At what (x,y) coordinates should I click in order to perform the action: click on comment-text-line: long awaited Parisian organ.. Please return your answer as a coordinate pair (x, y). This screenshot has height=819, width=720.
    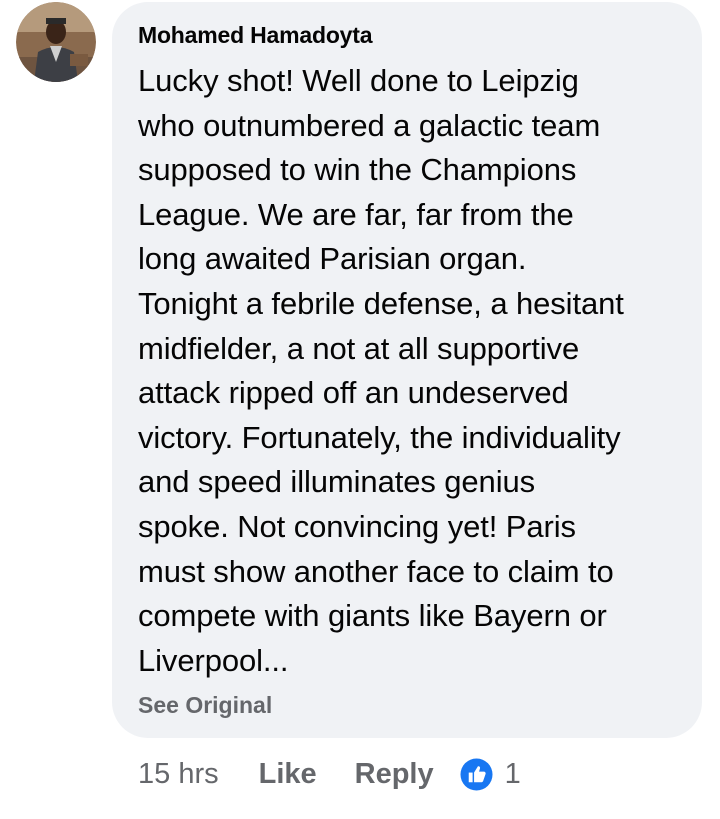
    Looking at the image, I should click on (332, 259).